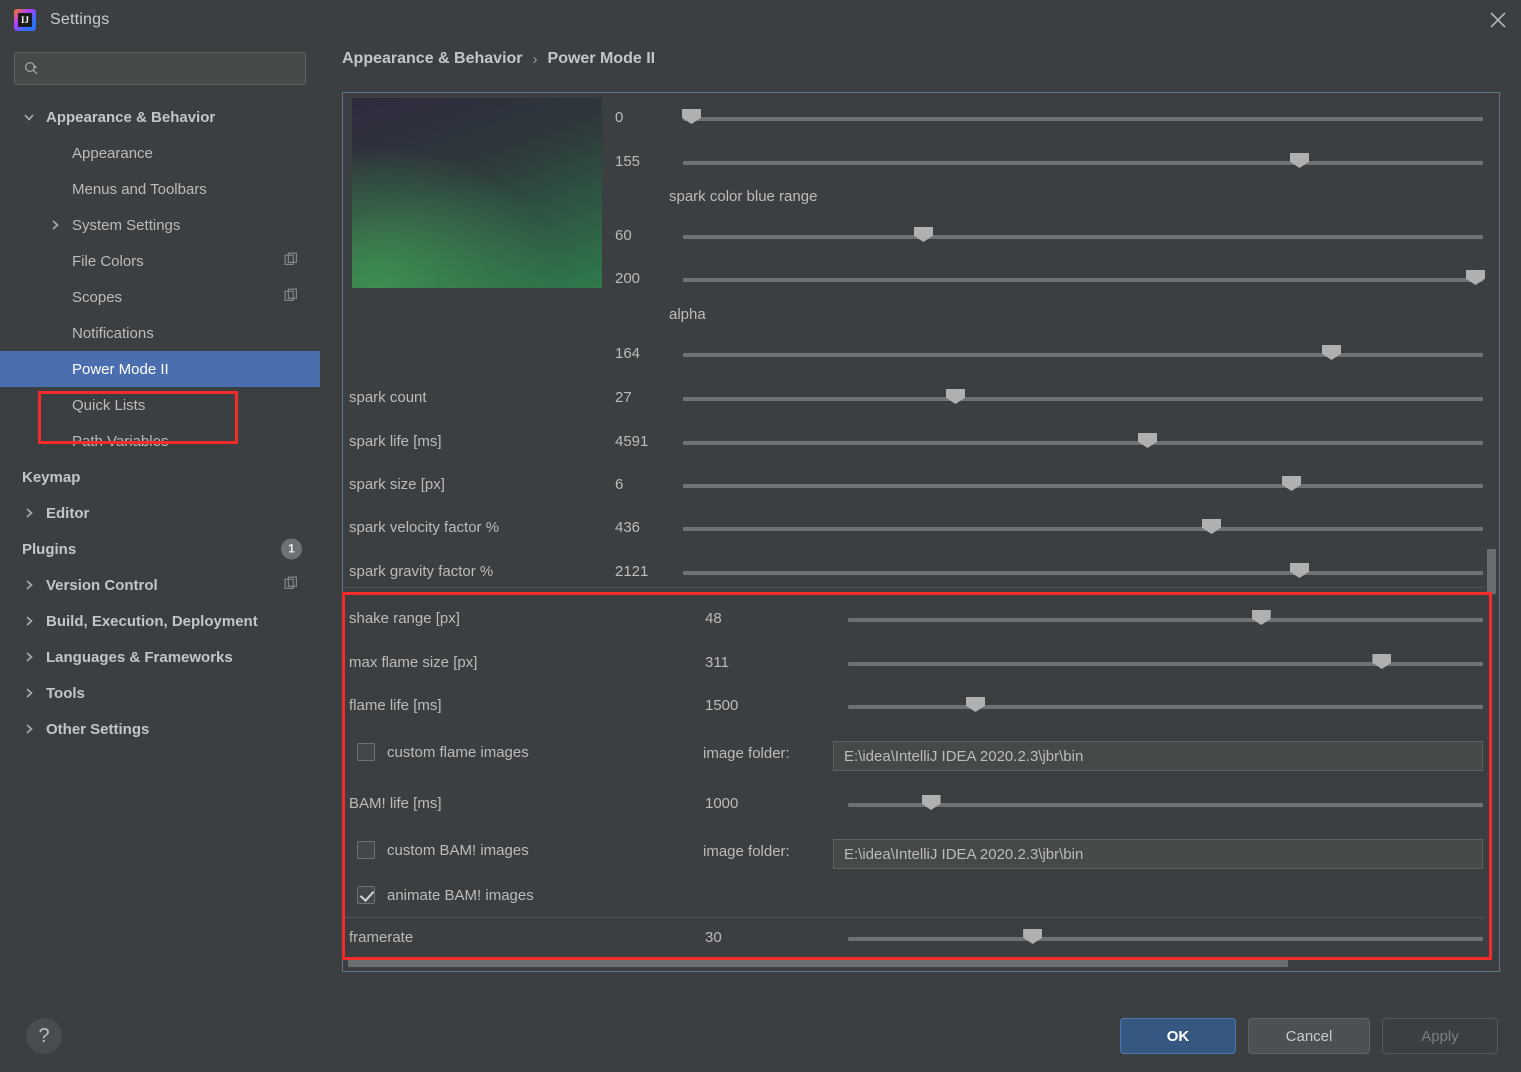 The height and width of the screenshot is (1072, 1521). What do you see at coordinates (458, 850) in the screenshot?
I see `checkbox-label-custom-bam-images: custom BAM! images` at bounding box center [458, 850].